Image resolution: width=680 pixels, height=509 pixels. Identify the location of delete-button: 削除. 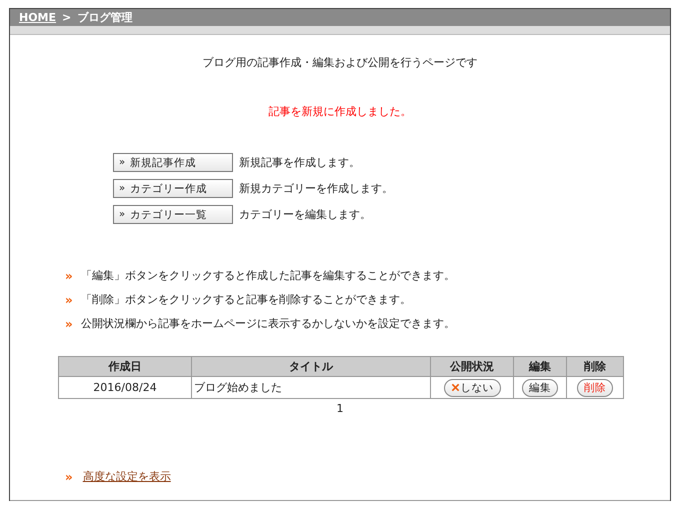
(595, 387).